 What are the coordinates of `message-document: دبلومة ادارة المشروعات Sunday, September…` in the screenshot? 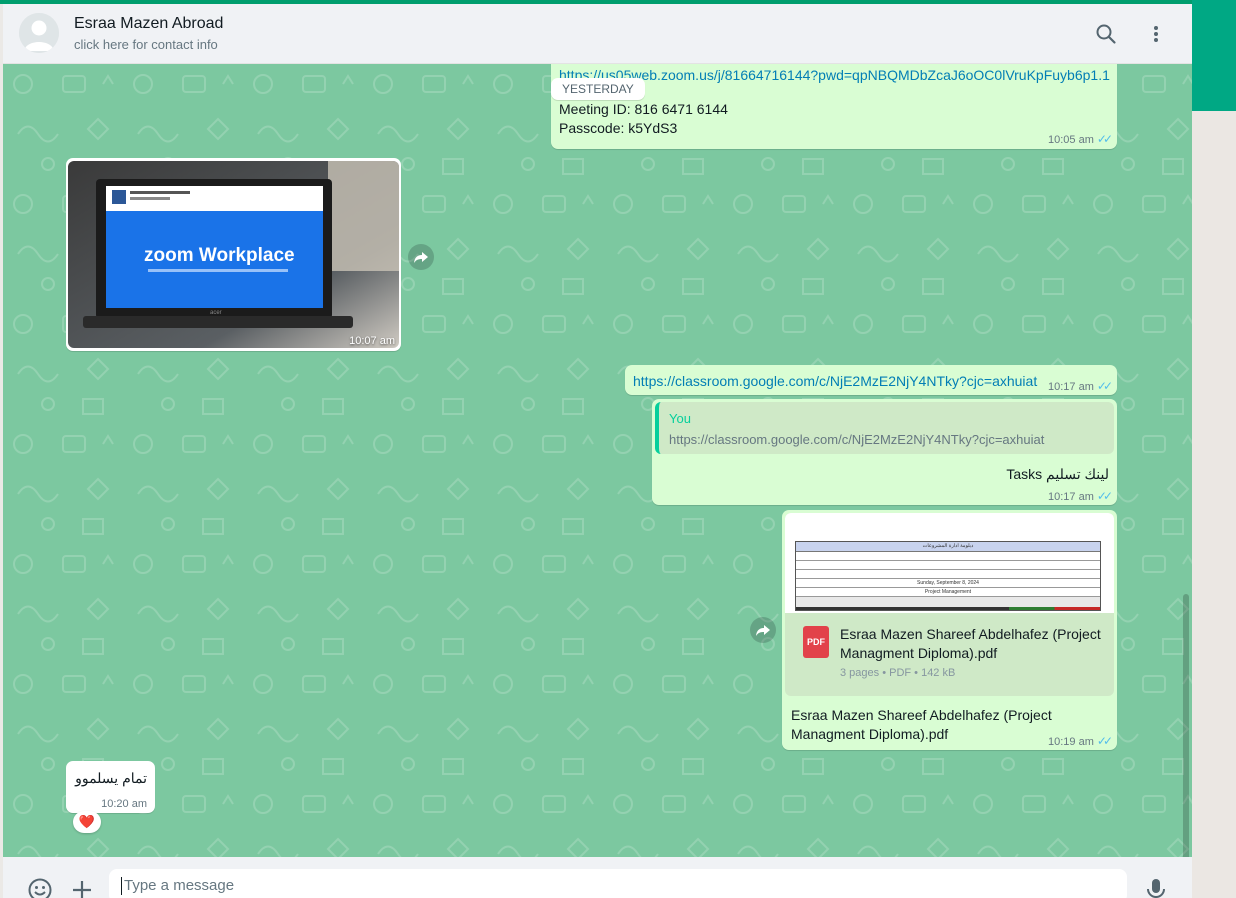 It's located at (949, 630).